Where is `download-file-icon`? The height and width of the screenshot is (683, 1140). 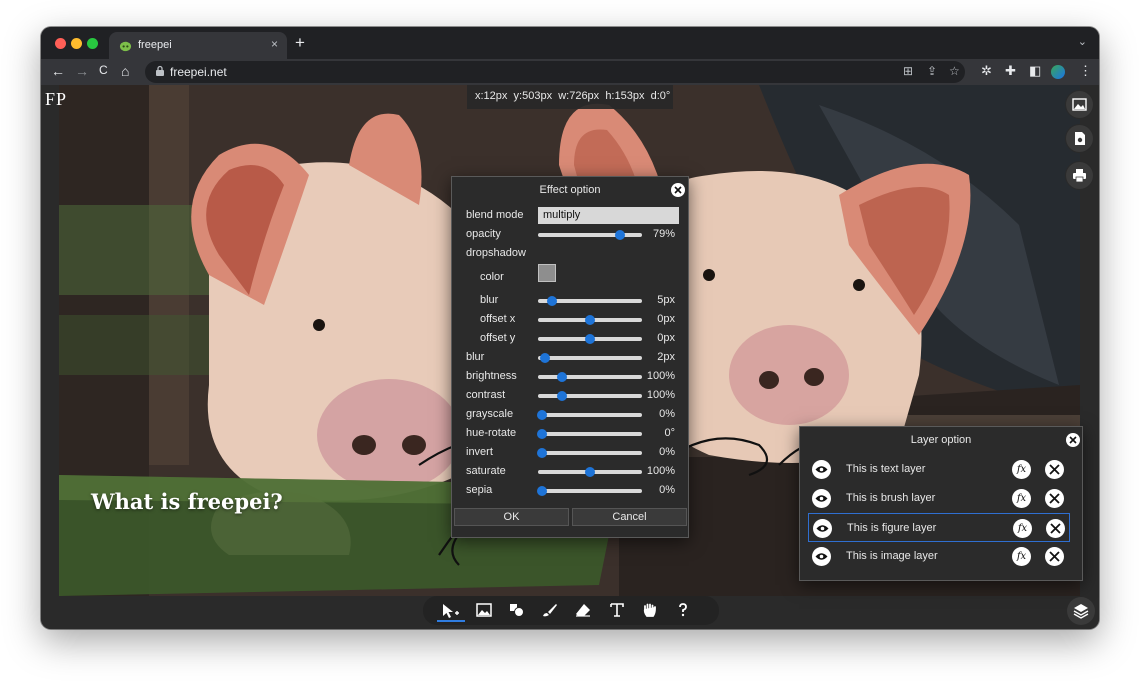
download-file-icon is located at coordinates (1080, 138).